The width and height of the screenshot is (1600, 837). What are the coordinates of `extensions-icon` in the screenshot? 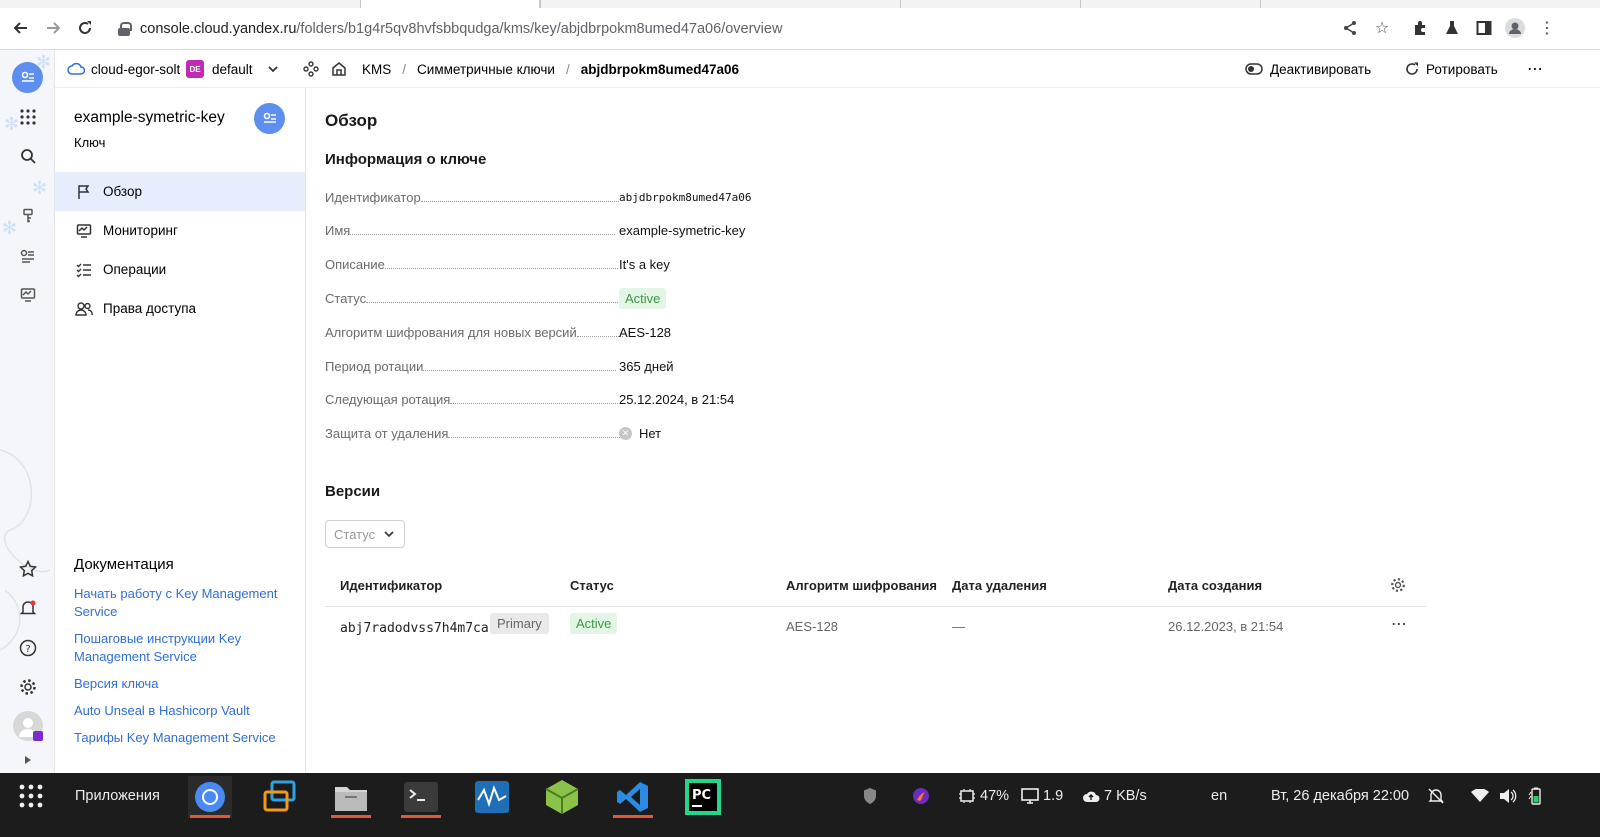 It's located at (1420, 28).